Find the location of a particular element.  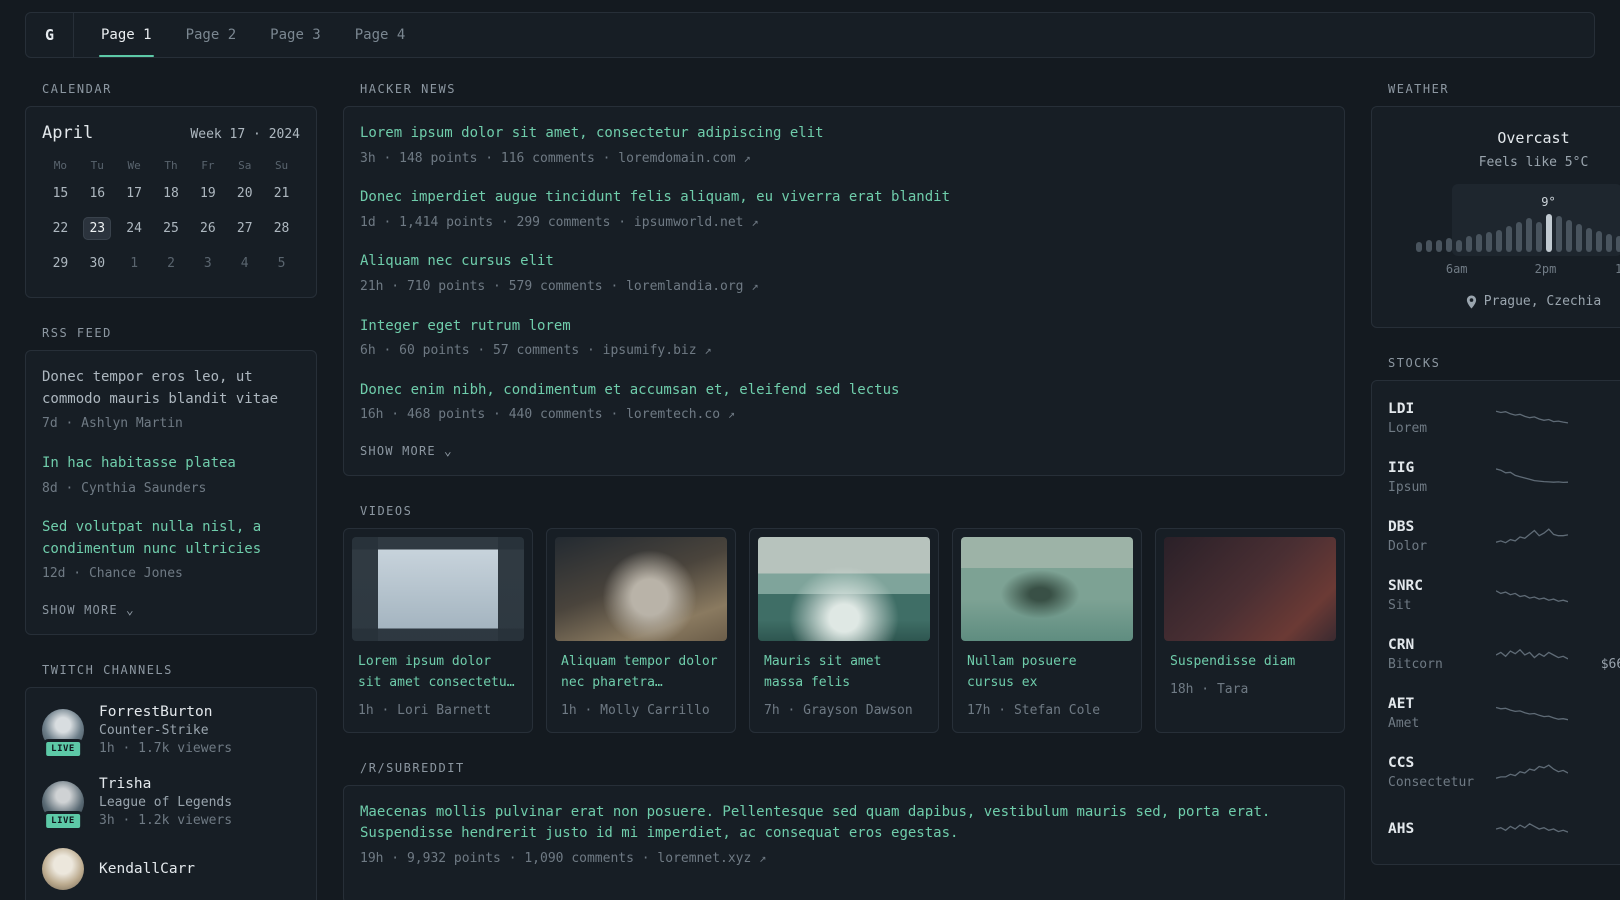

rss-show-more-button: SHOW MORE ⌄ is located at coordinates (171, 610).